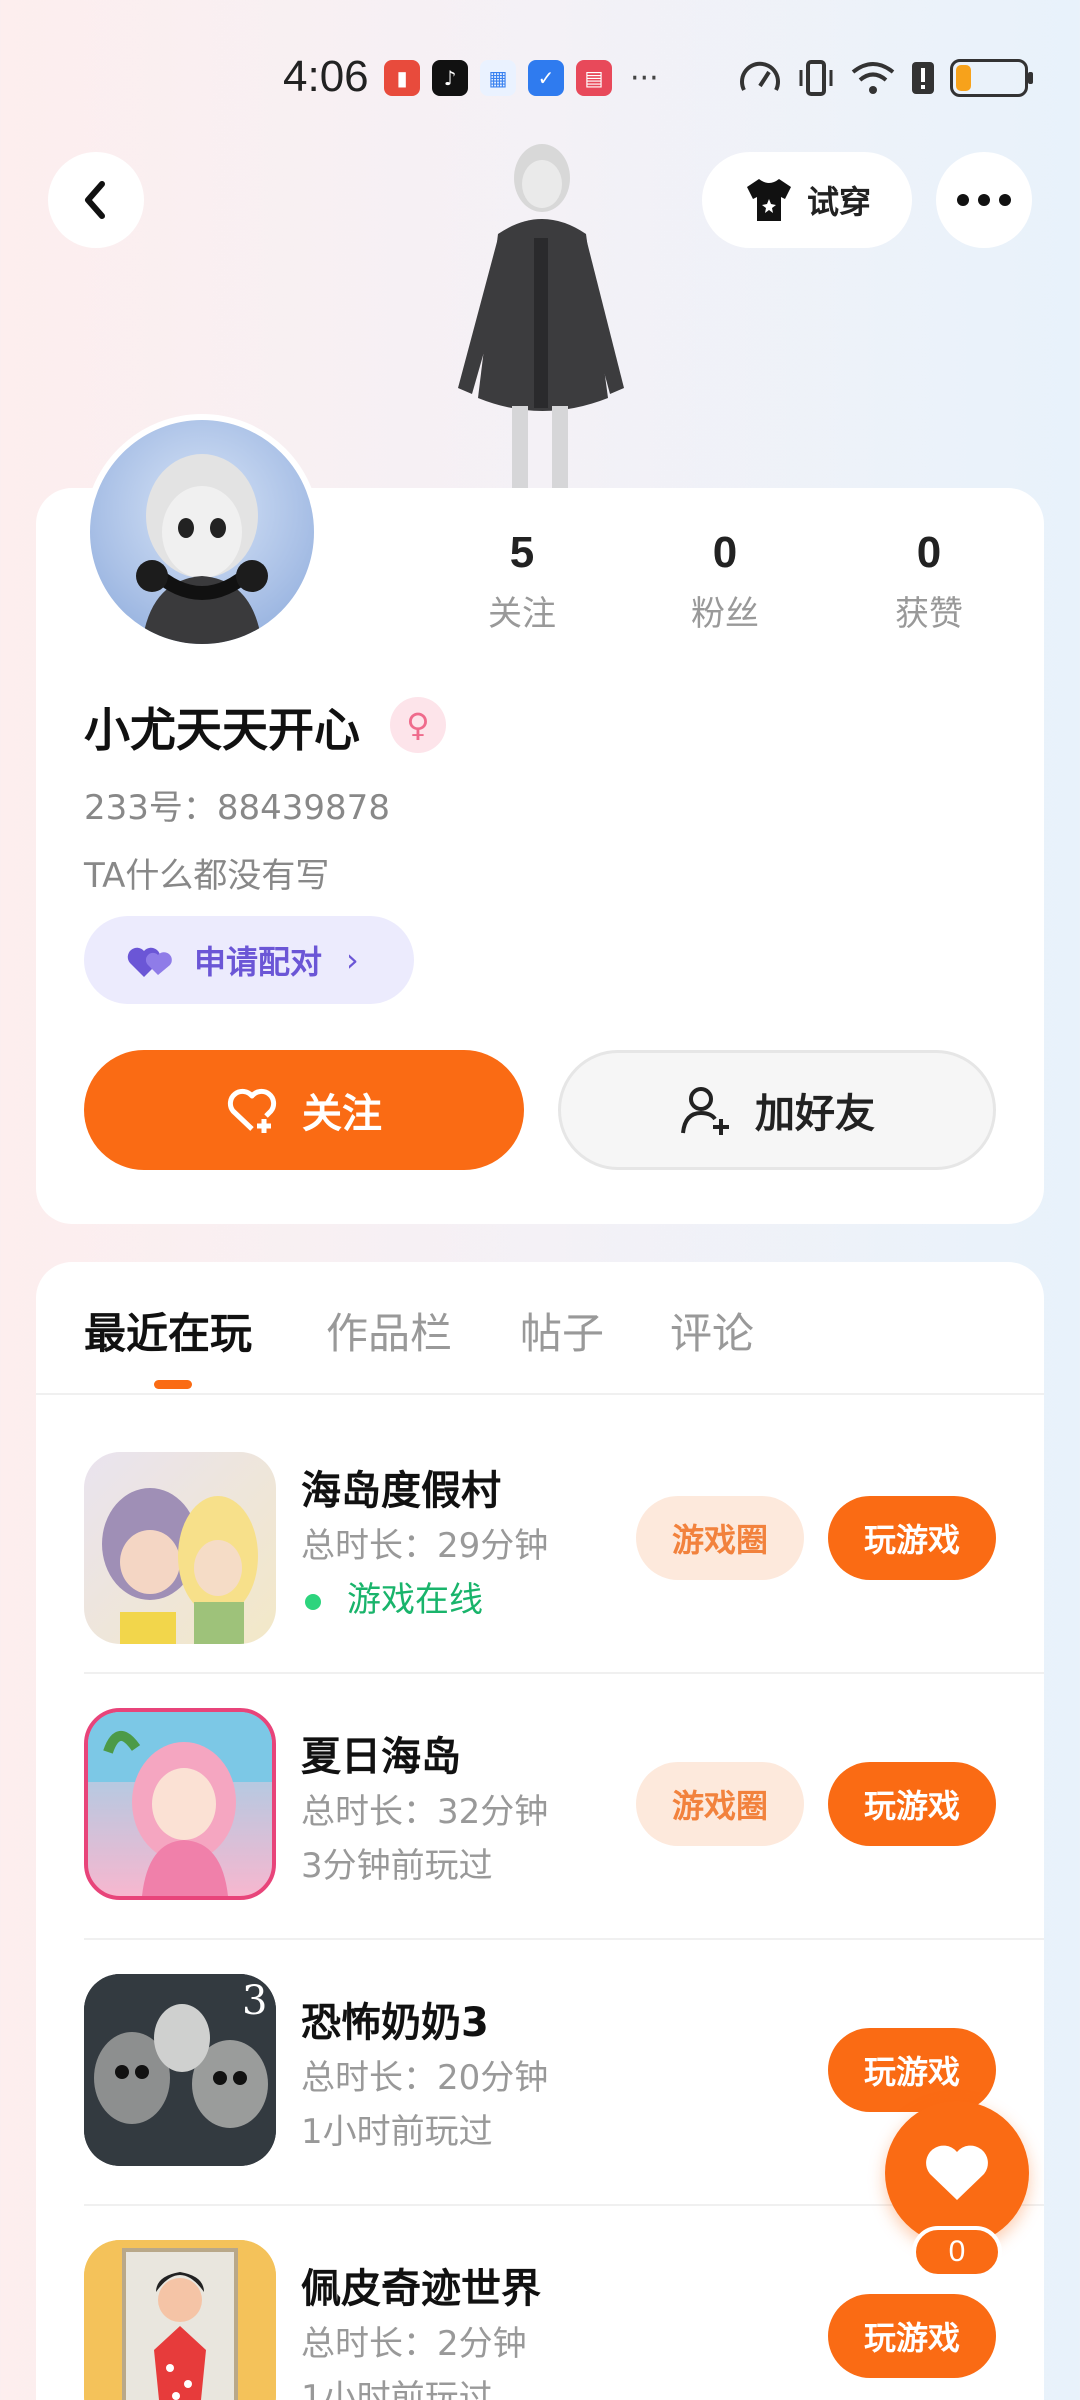  I want to click on game-thumbnail-image: 3, so click(180, 2070).